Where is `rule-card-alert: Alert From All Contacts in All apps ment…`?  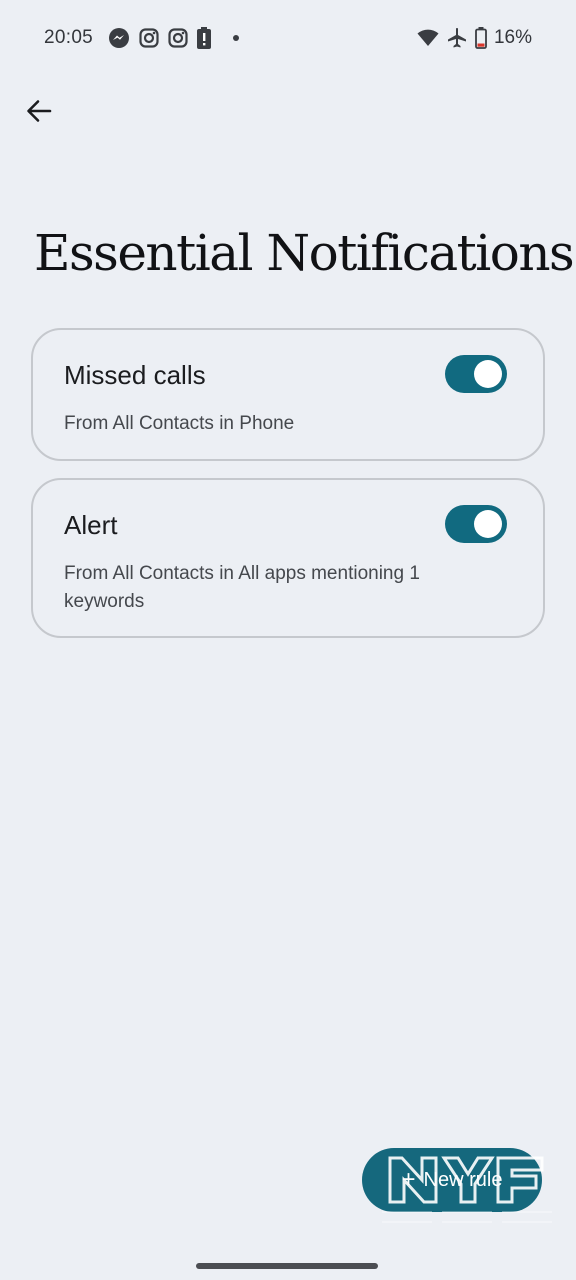 rule-card-alert: Alert From All Contacts in All apps ment… is located at coordinates (288, 558).